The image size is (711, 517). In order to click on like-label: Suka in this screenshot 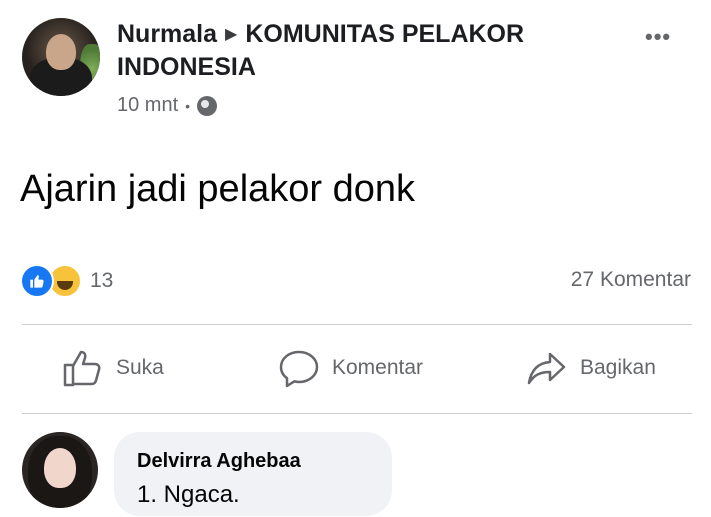, I will do `click(140, 367)`.